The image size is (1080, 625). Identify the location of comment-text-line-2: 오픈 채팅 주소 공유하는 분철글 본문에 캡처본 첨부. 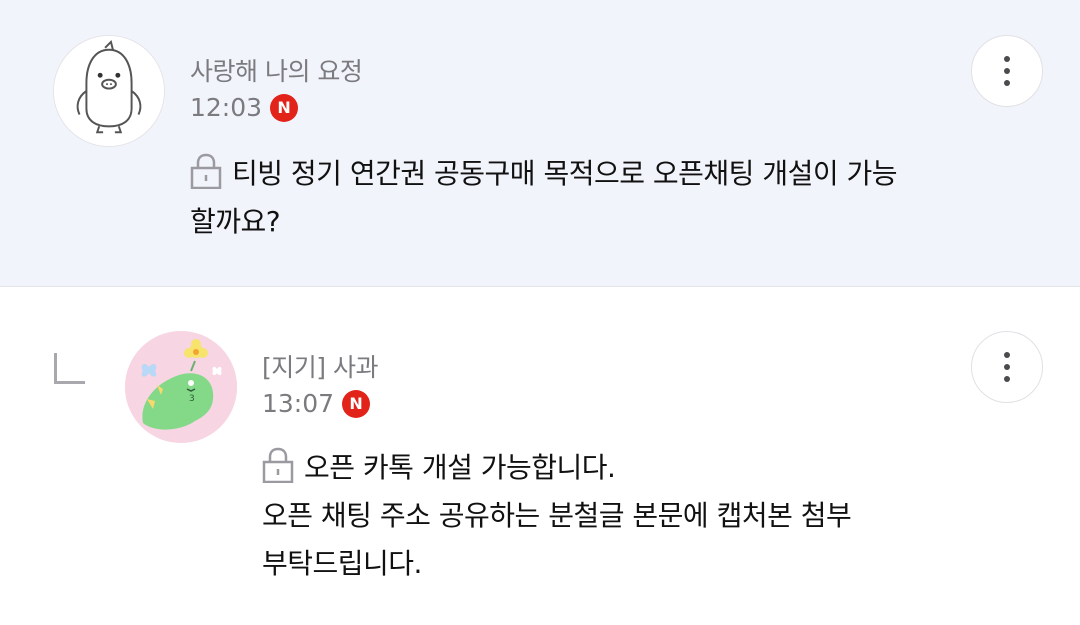
(557, 515).